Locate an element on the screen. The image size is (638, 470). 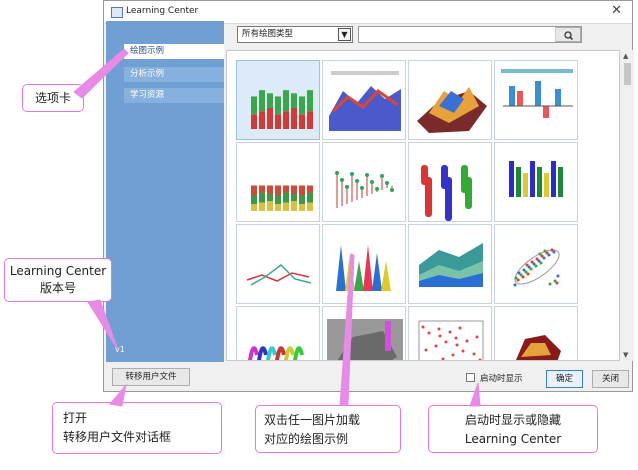
version-label: v1 is located at coordinates (120, 349).